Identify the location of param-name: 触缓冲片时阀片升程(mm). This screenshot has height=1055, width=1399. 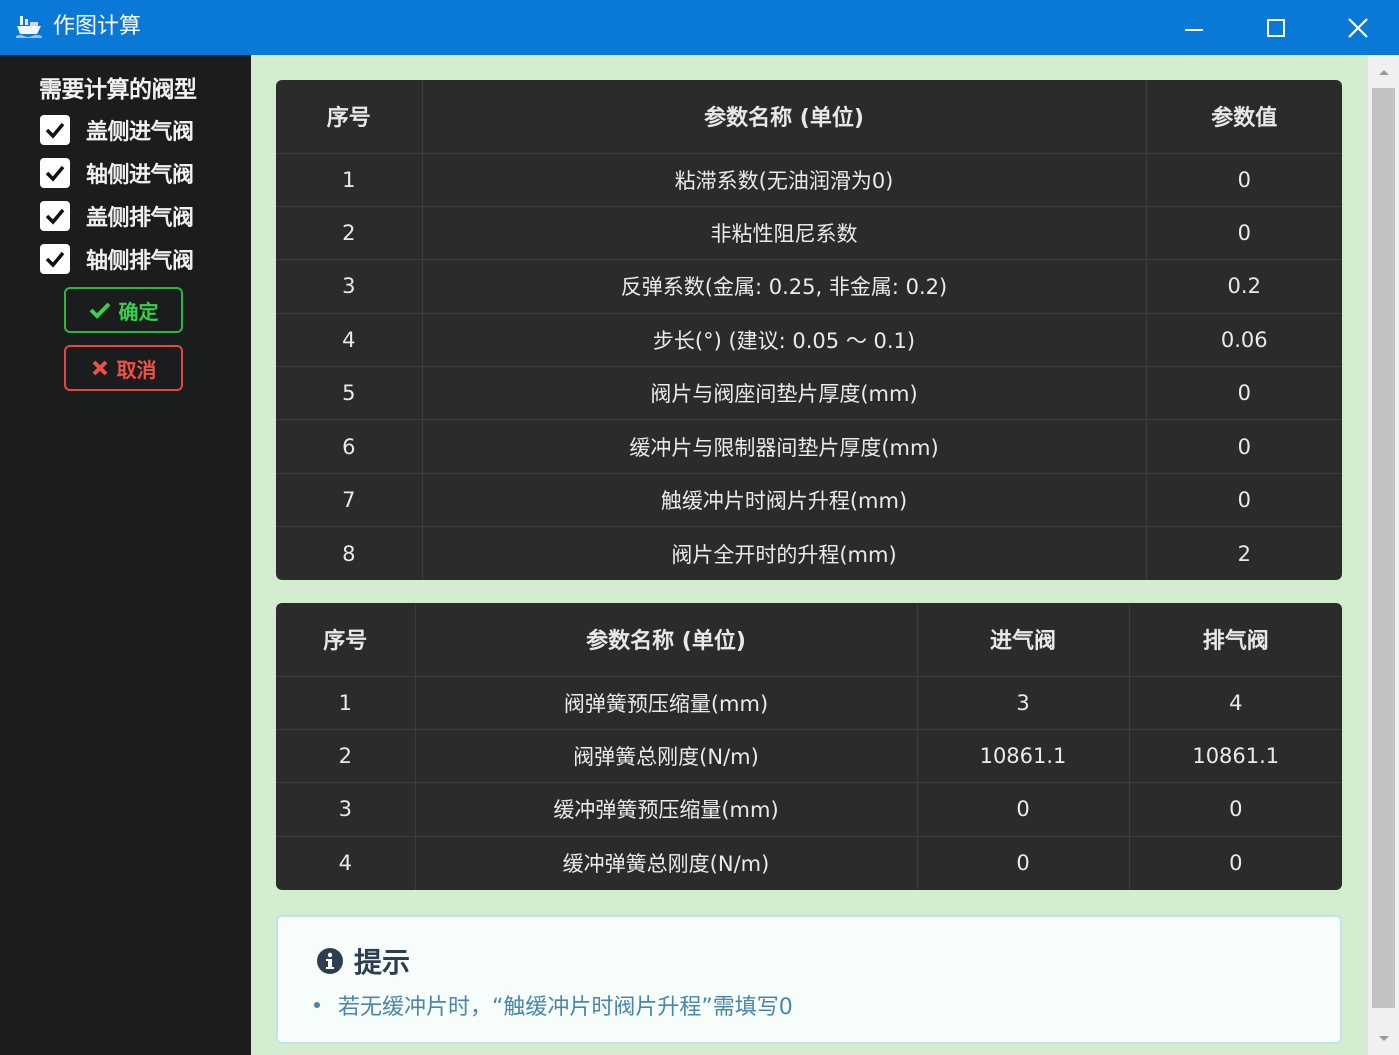
(784, 500).